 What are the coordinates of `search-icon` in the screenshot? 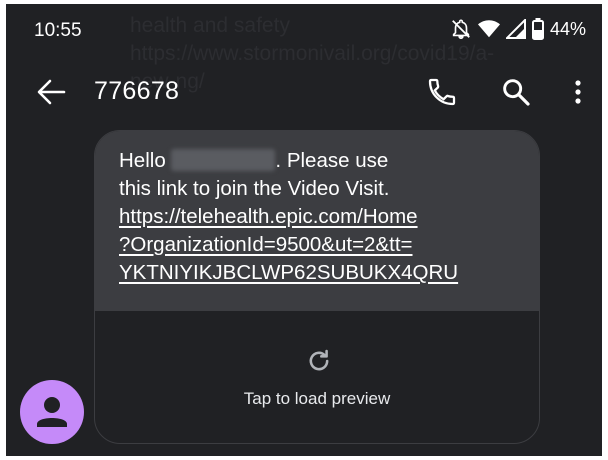 It's located at (516, 92).